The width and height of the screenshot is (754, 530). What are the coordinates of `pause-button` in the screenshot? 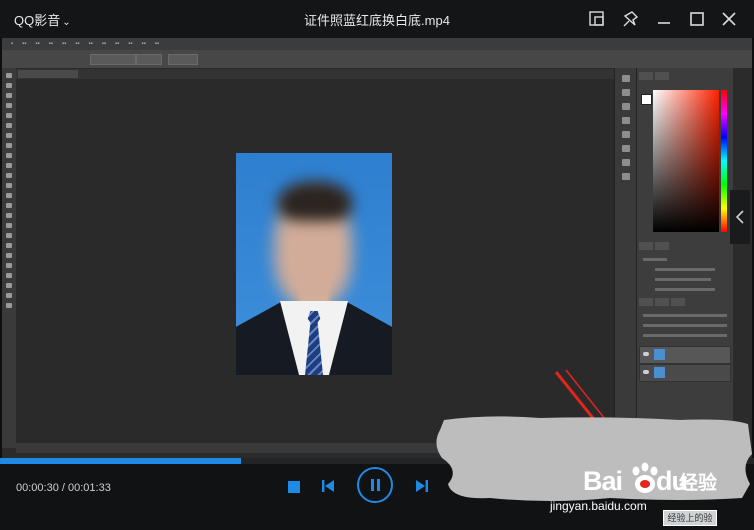 It's located at (375, 485).